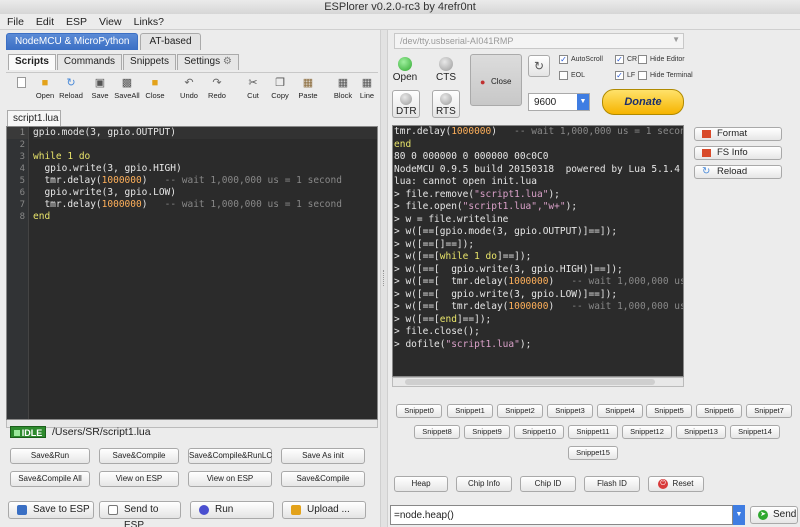  What do you see at coordinates (593, 453) in the screenshot?
I see `snippet-button-15: Snippet15` at bounding box center [593, 453].